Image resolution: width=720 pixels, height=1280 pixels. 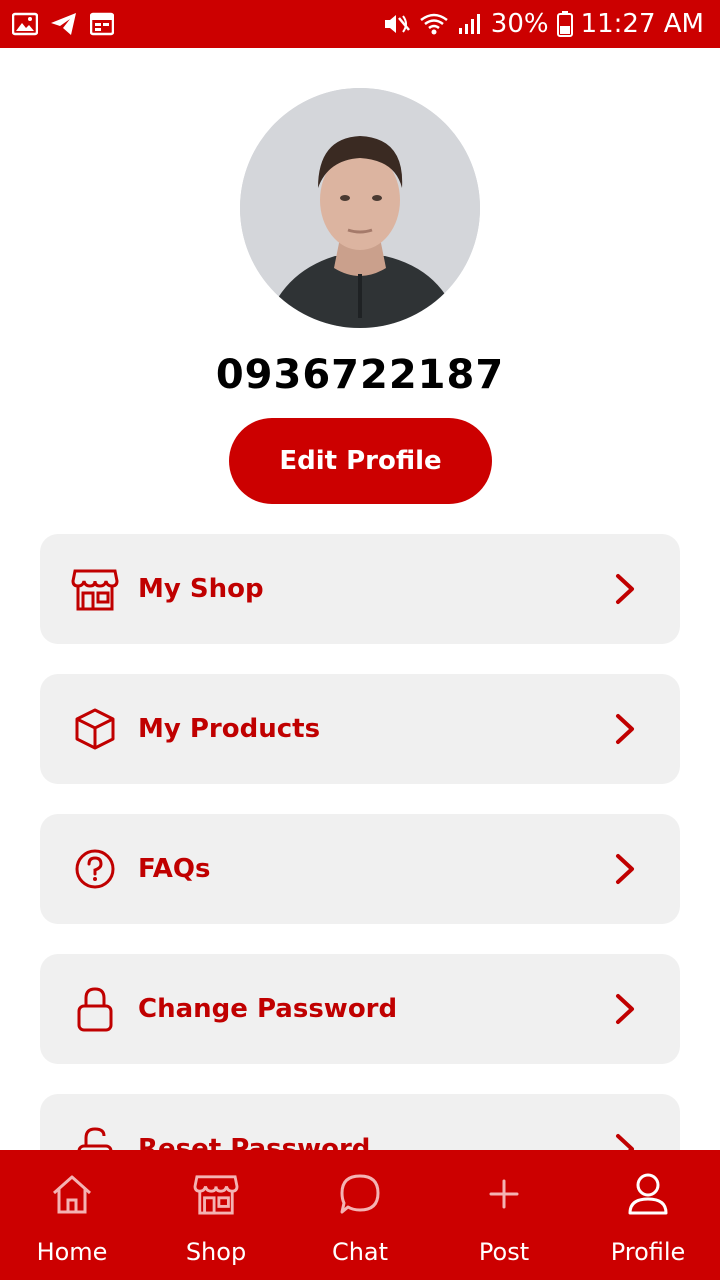 I want to click on nav-item-profile: Profile, so click(x=648, y=1215).